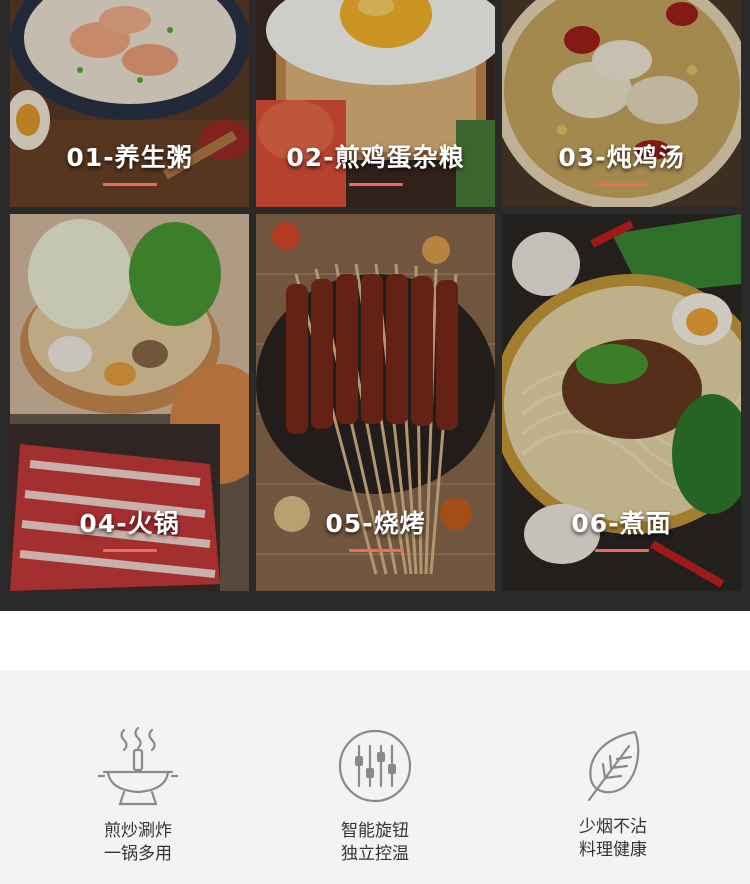 This screenshot has width=750, height=884. Describe the element at coordinates (129, 103) in the screenshot. I see `dish-tile-porridge: 01-养生粥` at that location.